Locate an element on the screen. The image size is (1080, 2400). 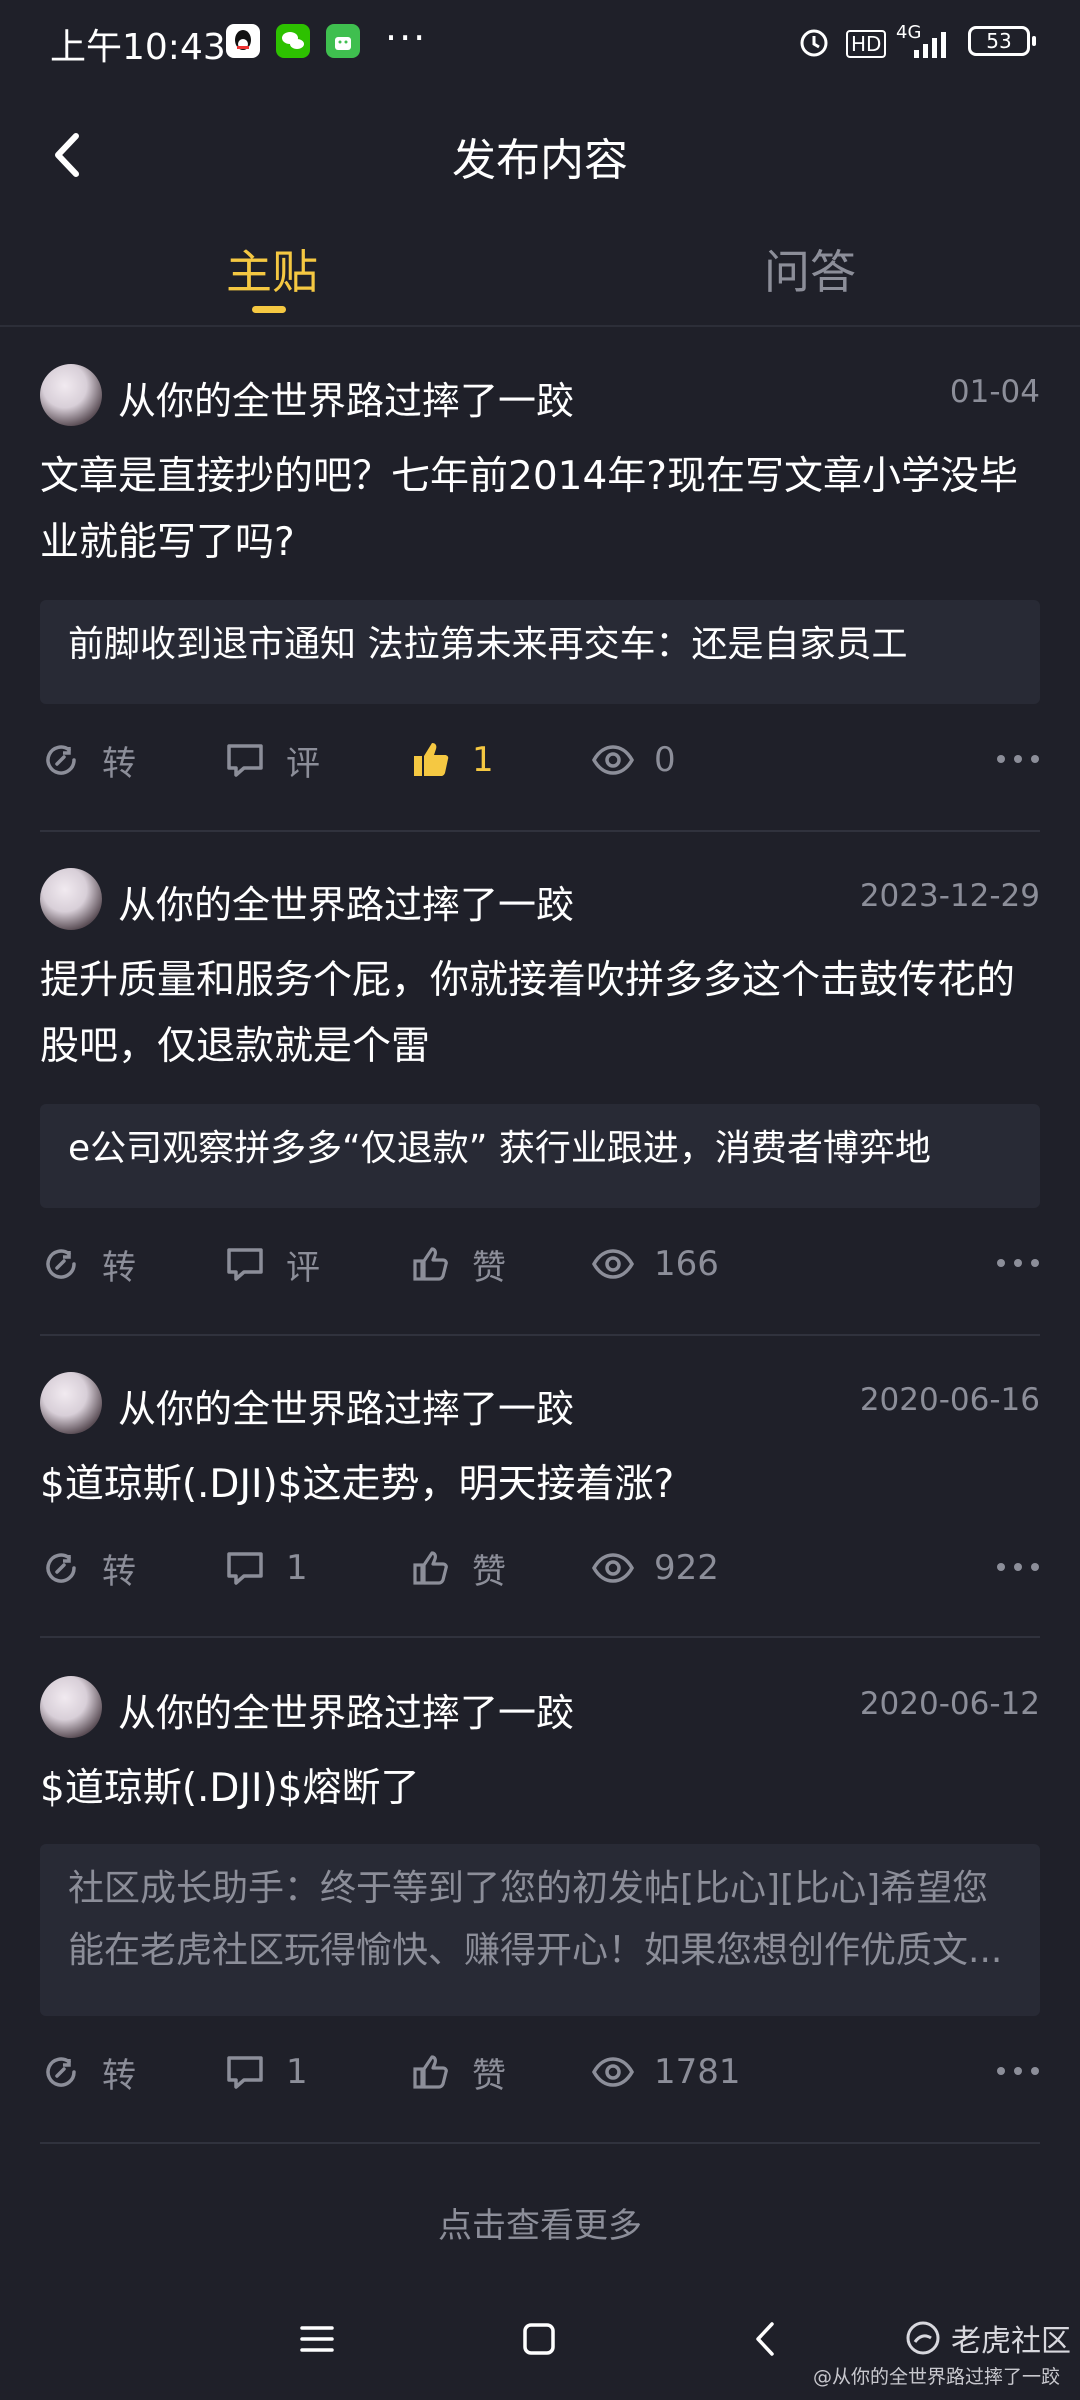
post-content: 文章是直接抄的吧？七年前2014年?现在写文章小学没毕业就能写了吗? is located at coordinates (540, 510).